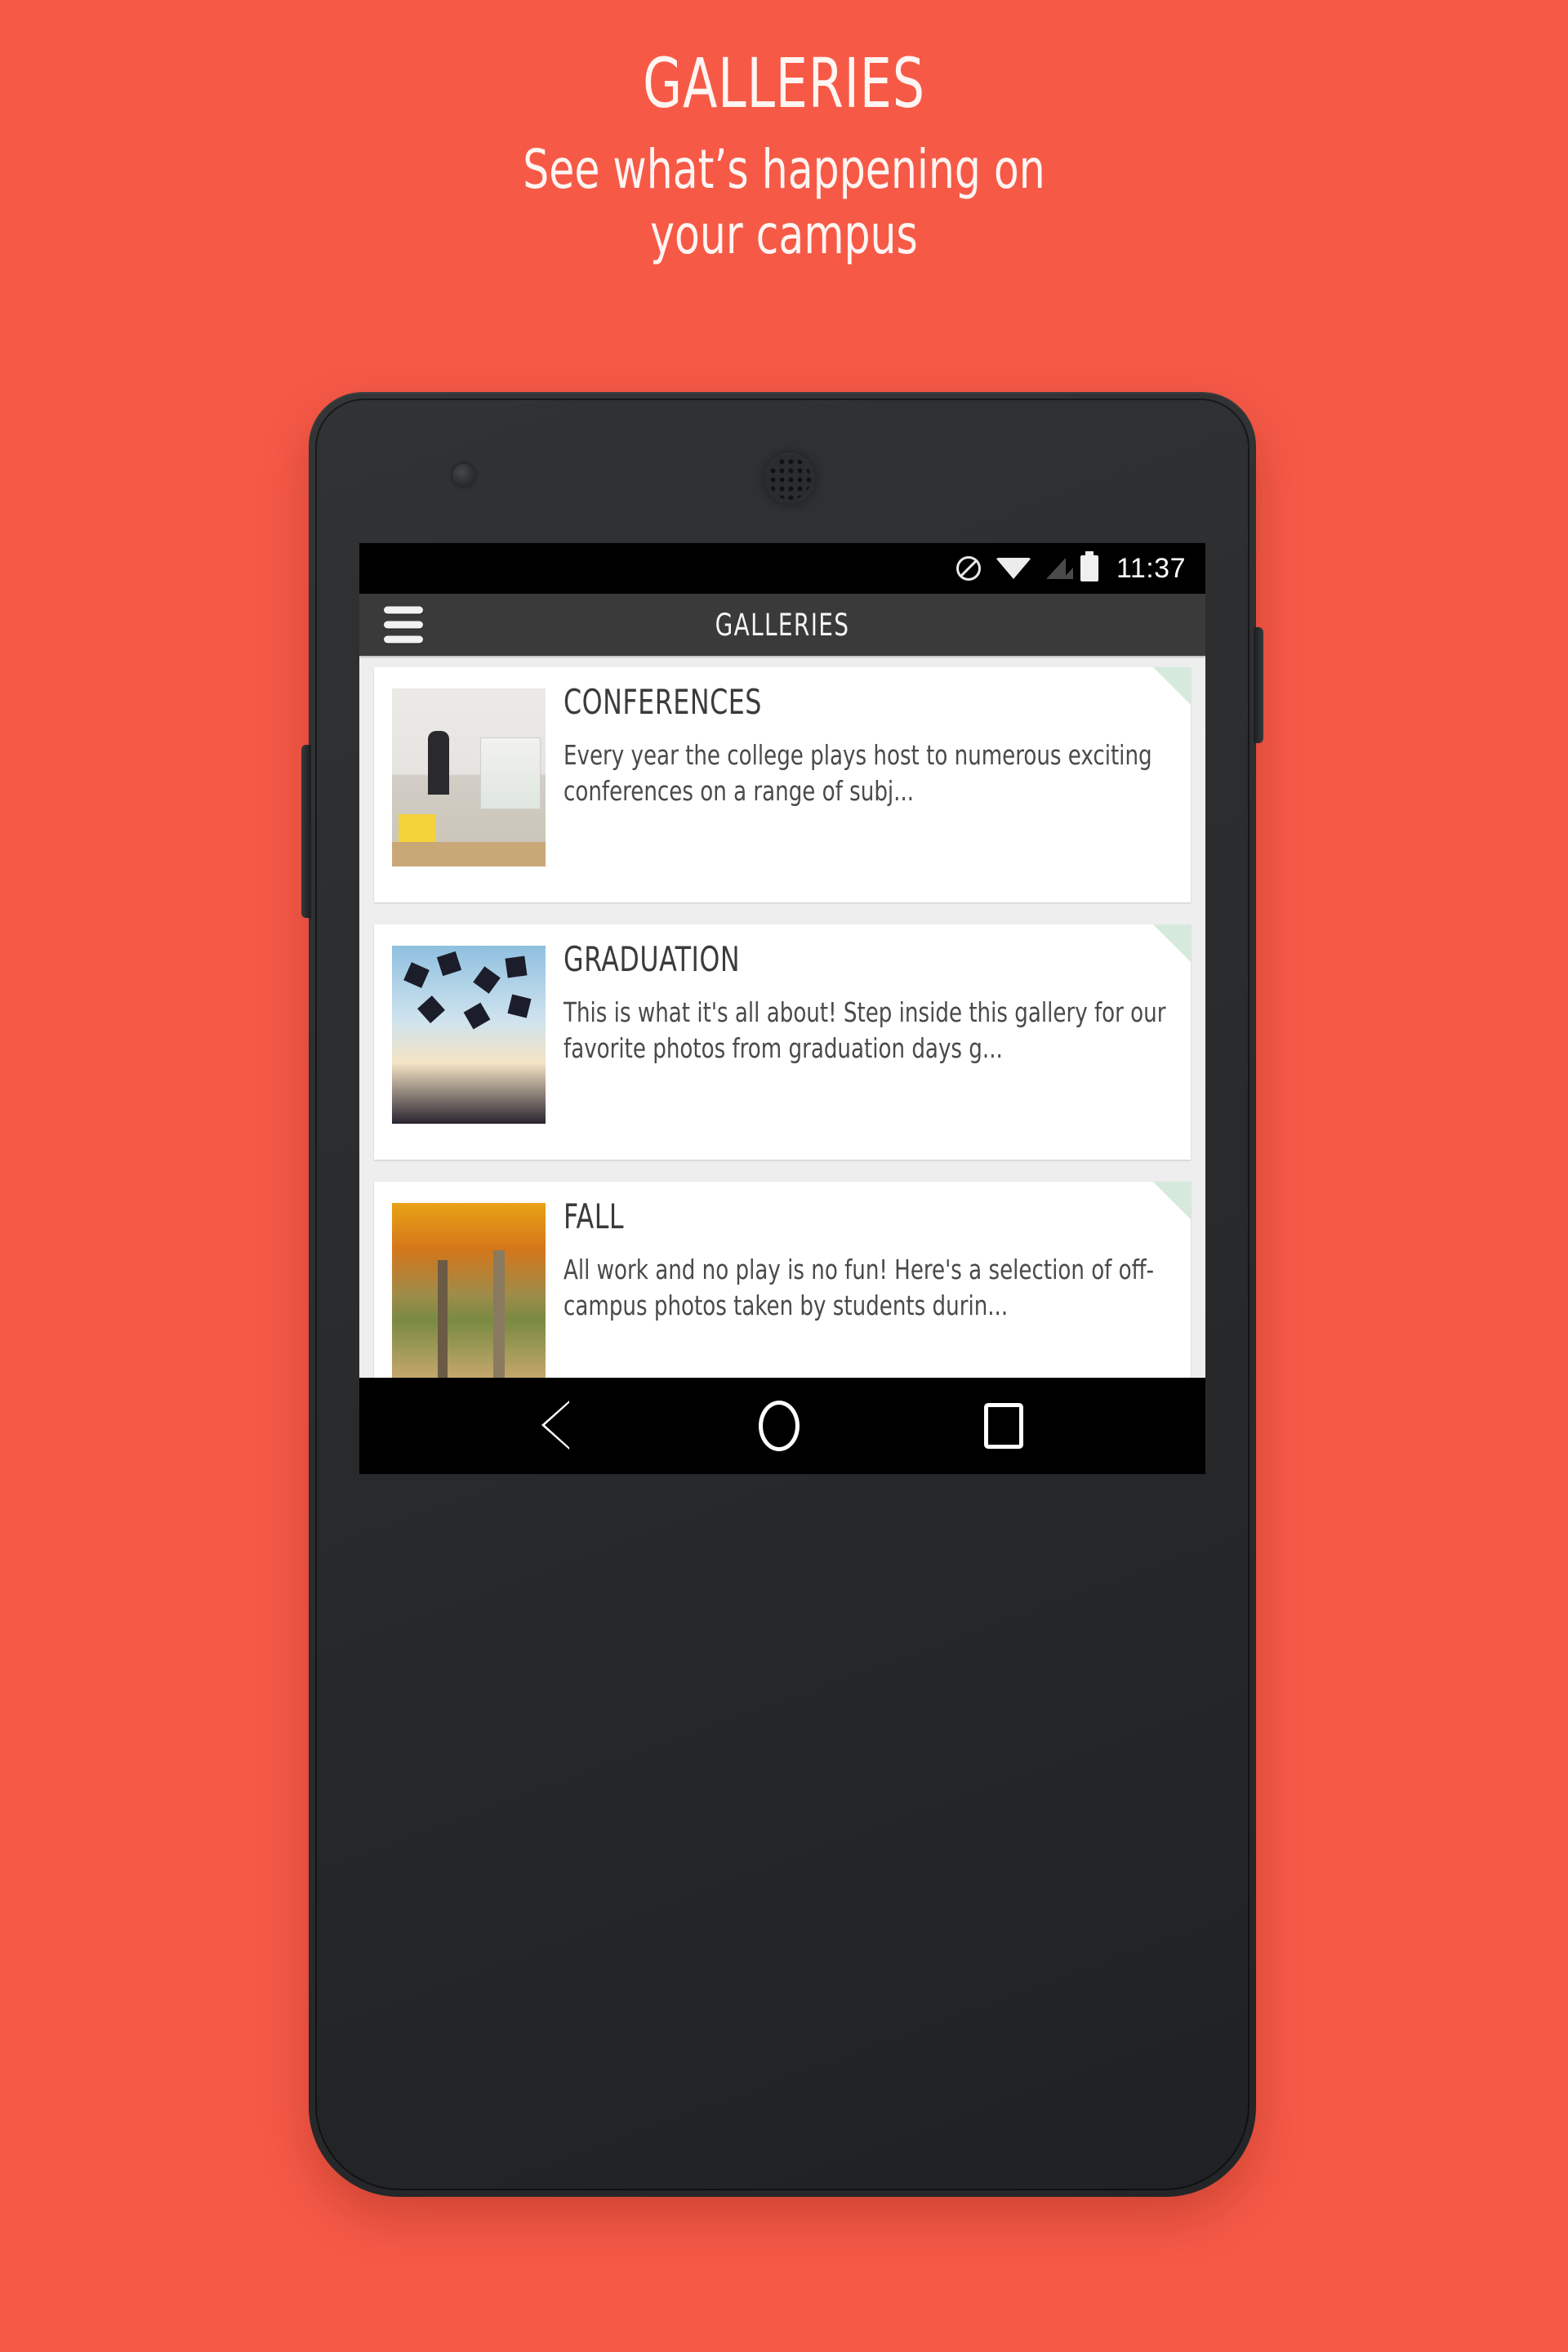 This screenshot has width=1568, height=2352. What do you see at coordinates (784, 235) in the screenshot?
I see `promo-subtitle-line-2: your campus` at bounding box center [784, 235].